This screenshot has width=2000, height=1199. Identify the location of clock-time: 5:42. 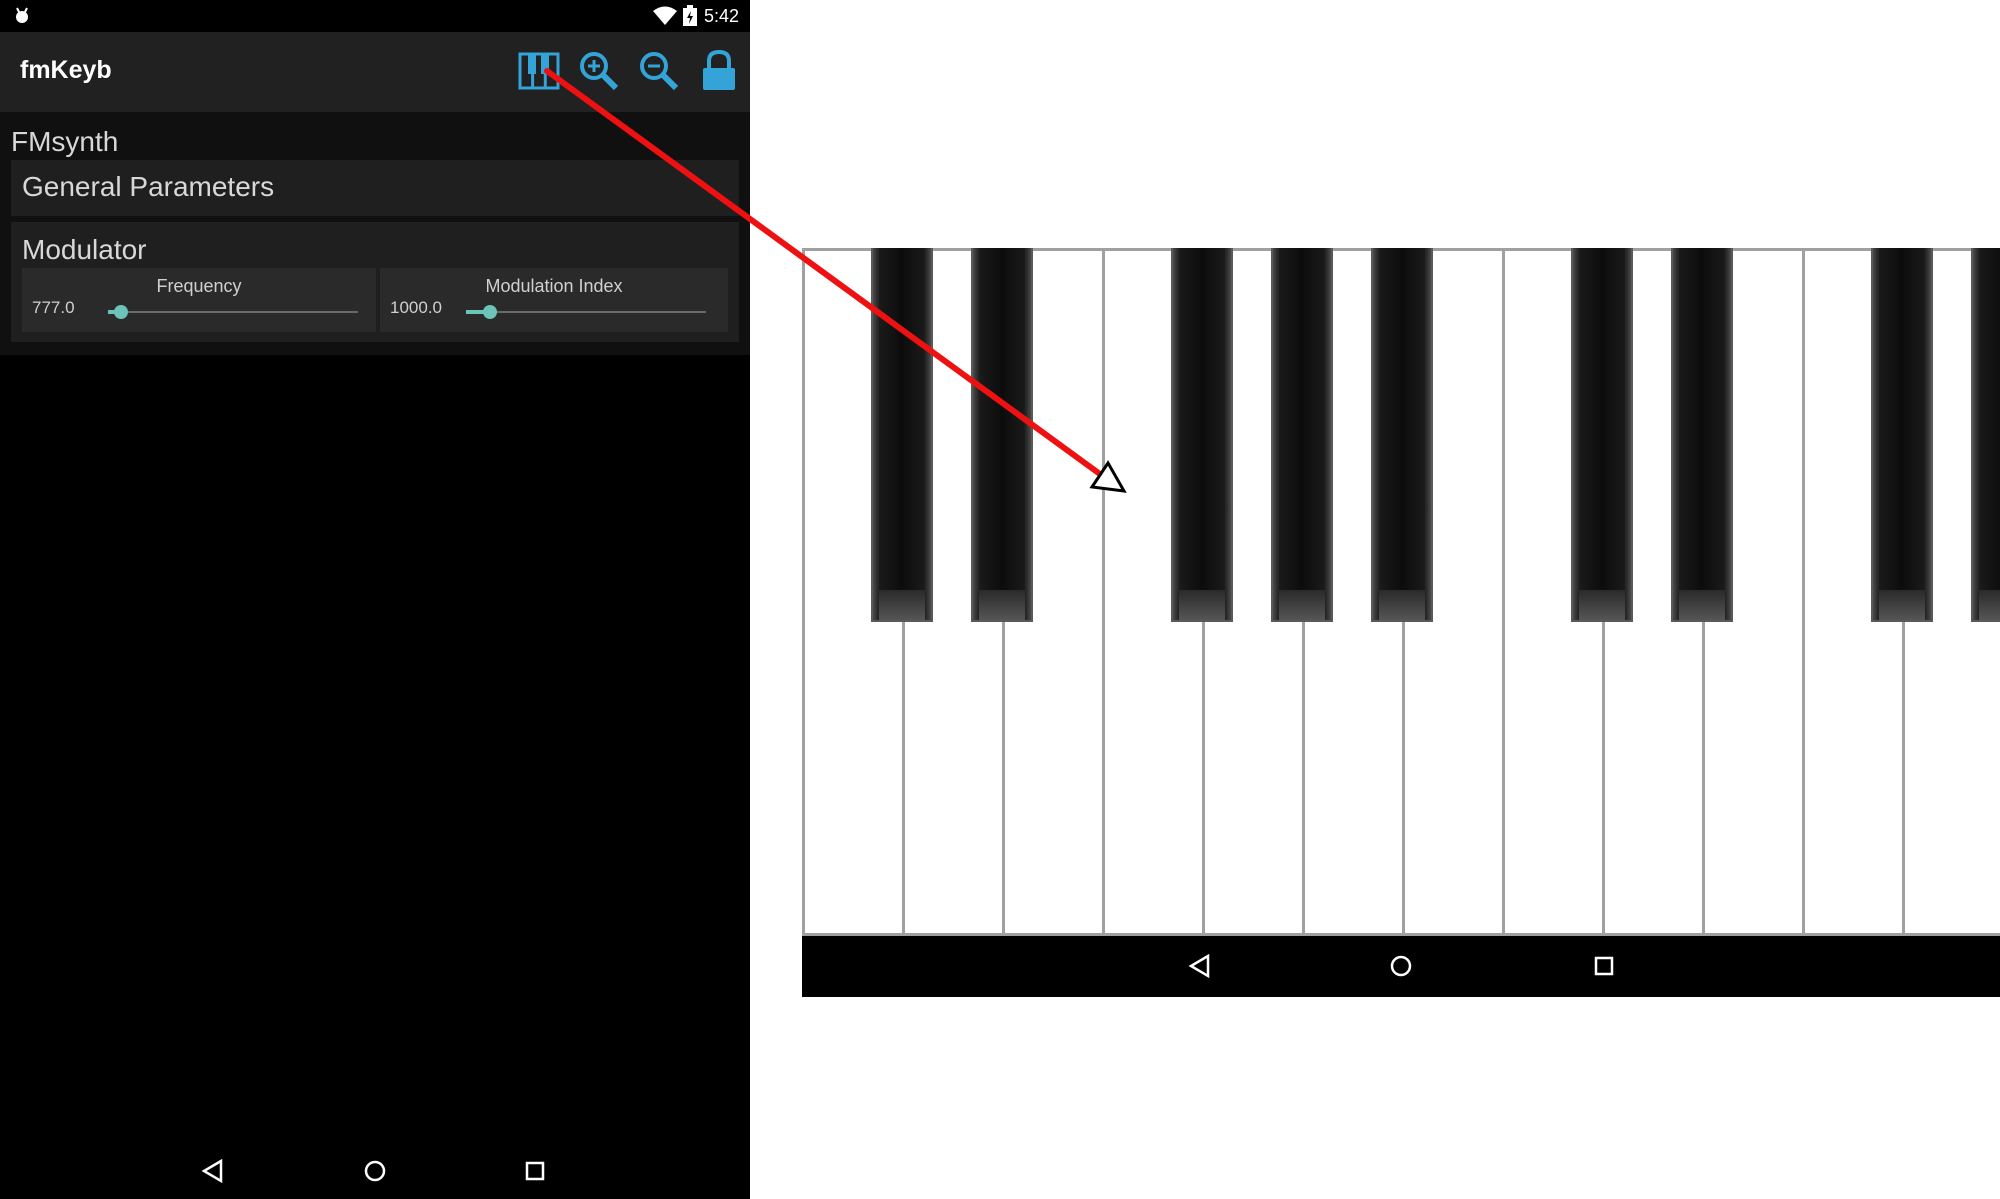
(722, 16).